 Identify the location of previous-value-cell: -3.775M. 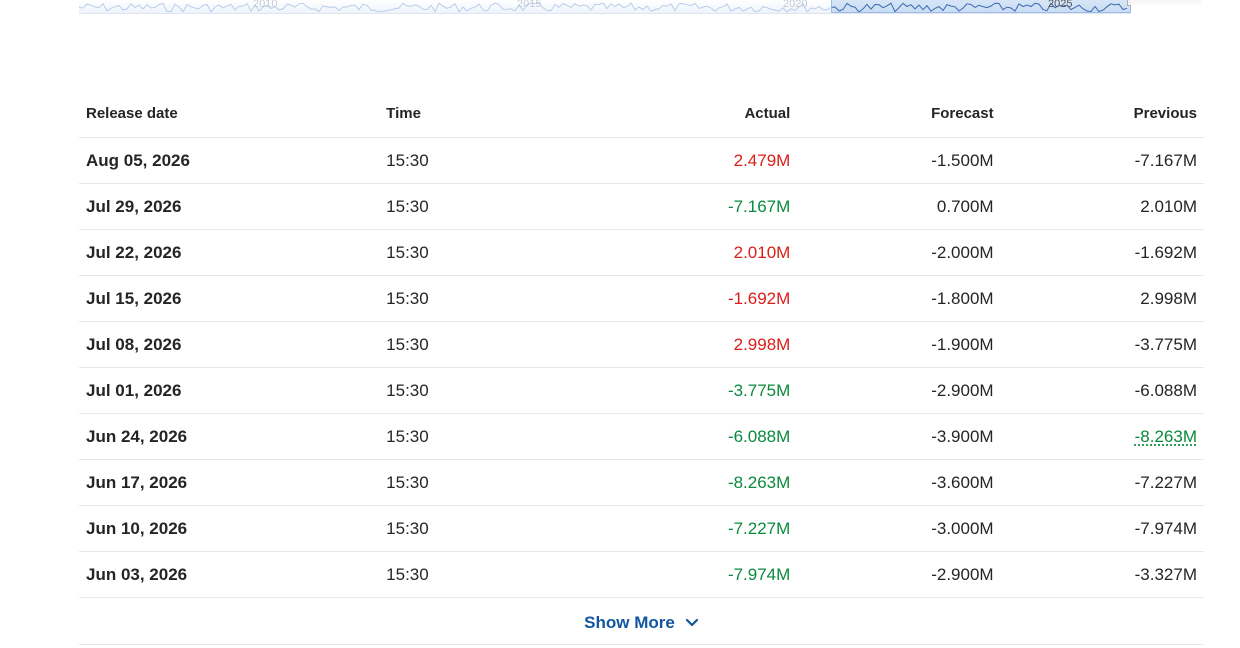
(1165, 344).